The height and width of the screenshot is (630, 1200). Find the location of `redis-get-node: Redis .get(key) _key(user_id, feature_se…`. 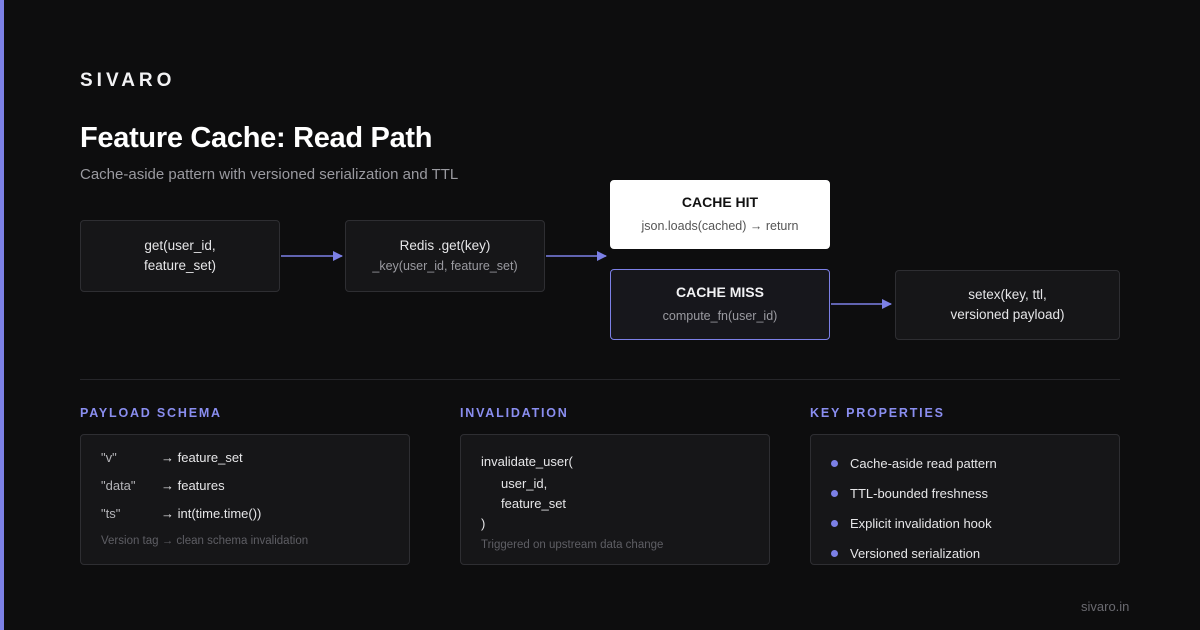

redis-get-node: Redis .get(key) _key(user_id, feature_se… is located at coordinates (445, 256).